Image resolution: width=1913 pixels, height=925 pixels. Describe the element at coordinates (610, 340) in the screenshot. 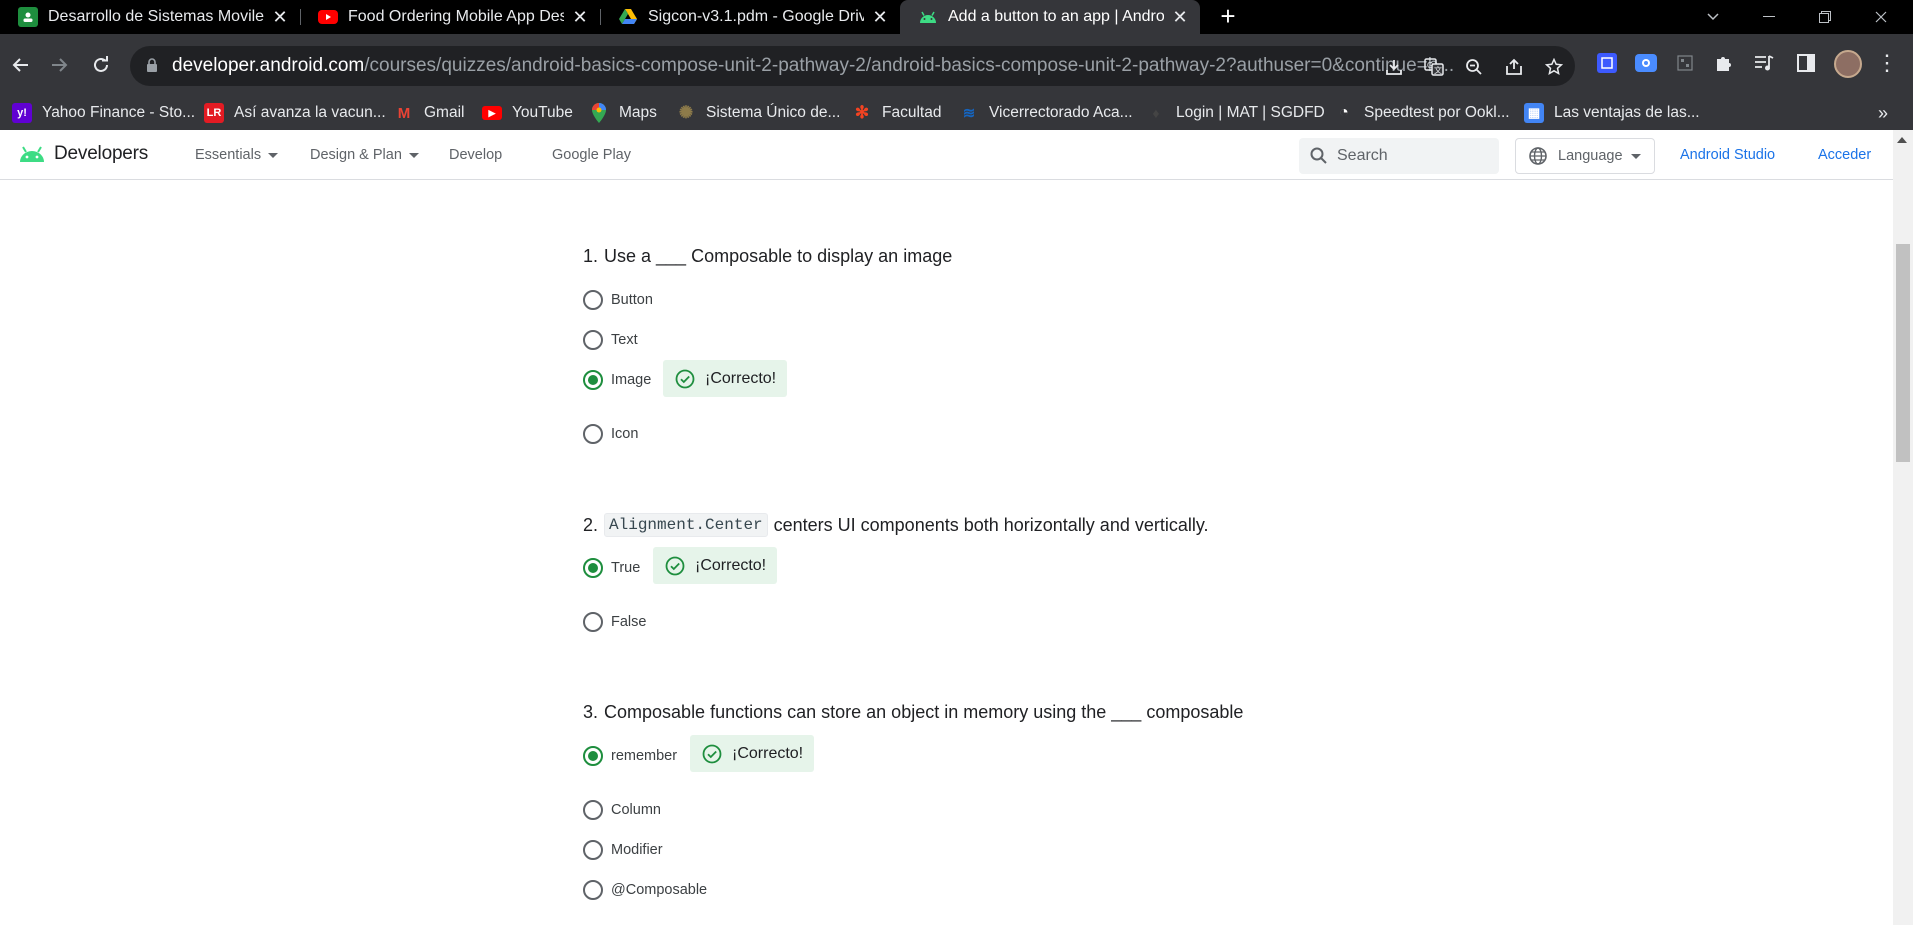

I see `option-text: Text` at that location.